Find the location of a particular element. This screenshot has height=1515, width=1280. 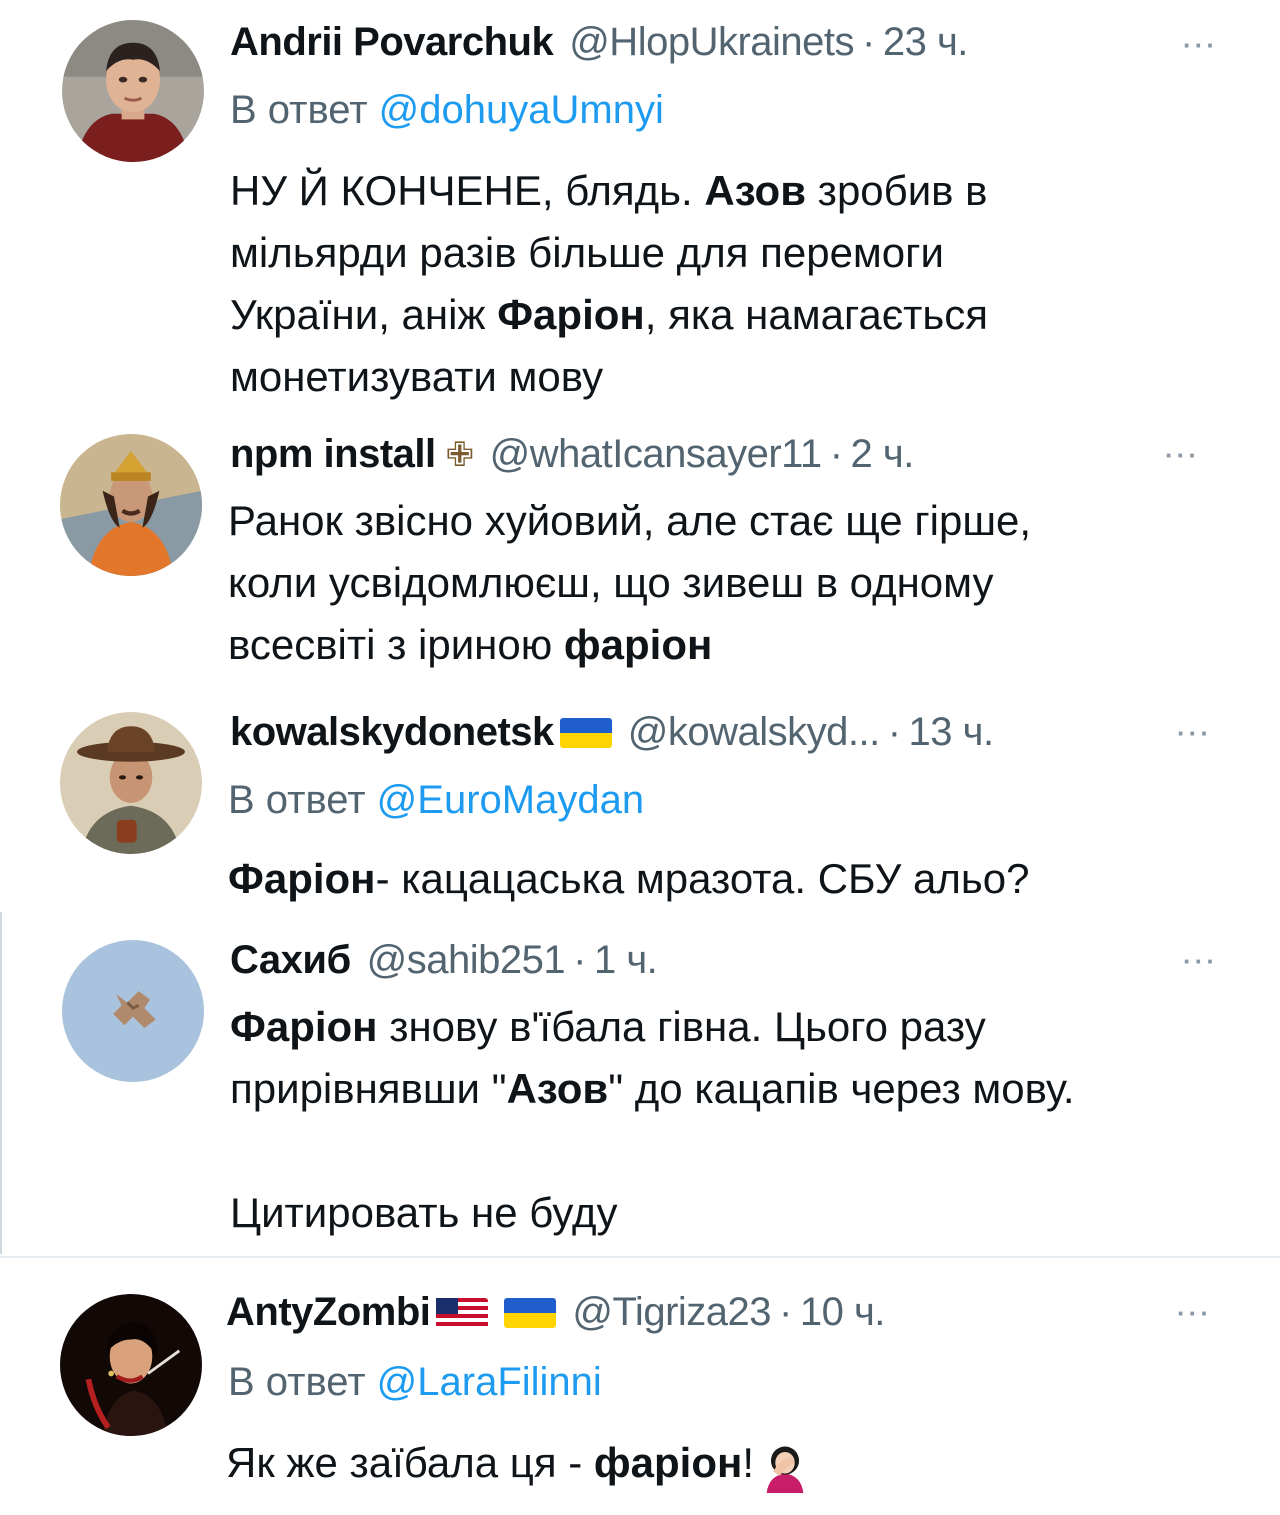

text-line: України, аніж Фаріон, яка намагається is located at coordinates (609, 314).